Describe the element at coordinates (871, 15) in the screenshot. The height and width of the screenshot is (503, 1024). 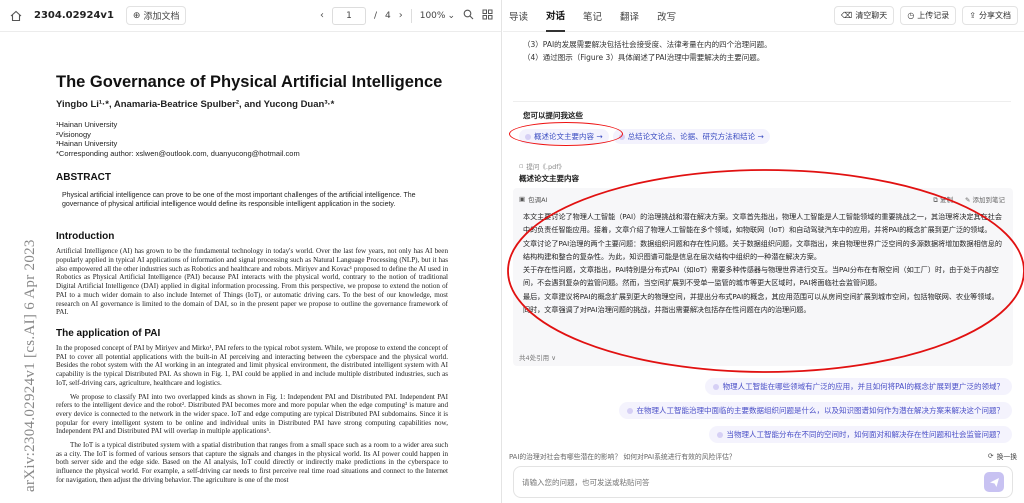
I see `clear-chat-label: 清空聊天` at that location.